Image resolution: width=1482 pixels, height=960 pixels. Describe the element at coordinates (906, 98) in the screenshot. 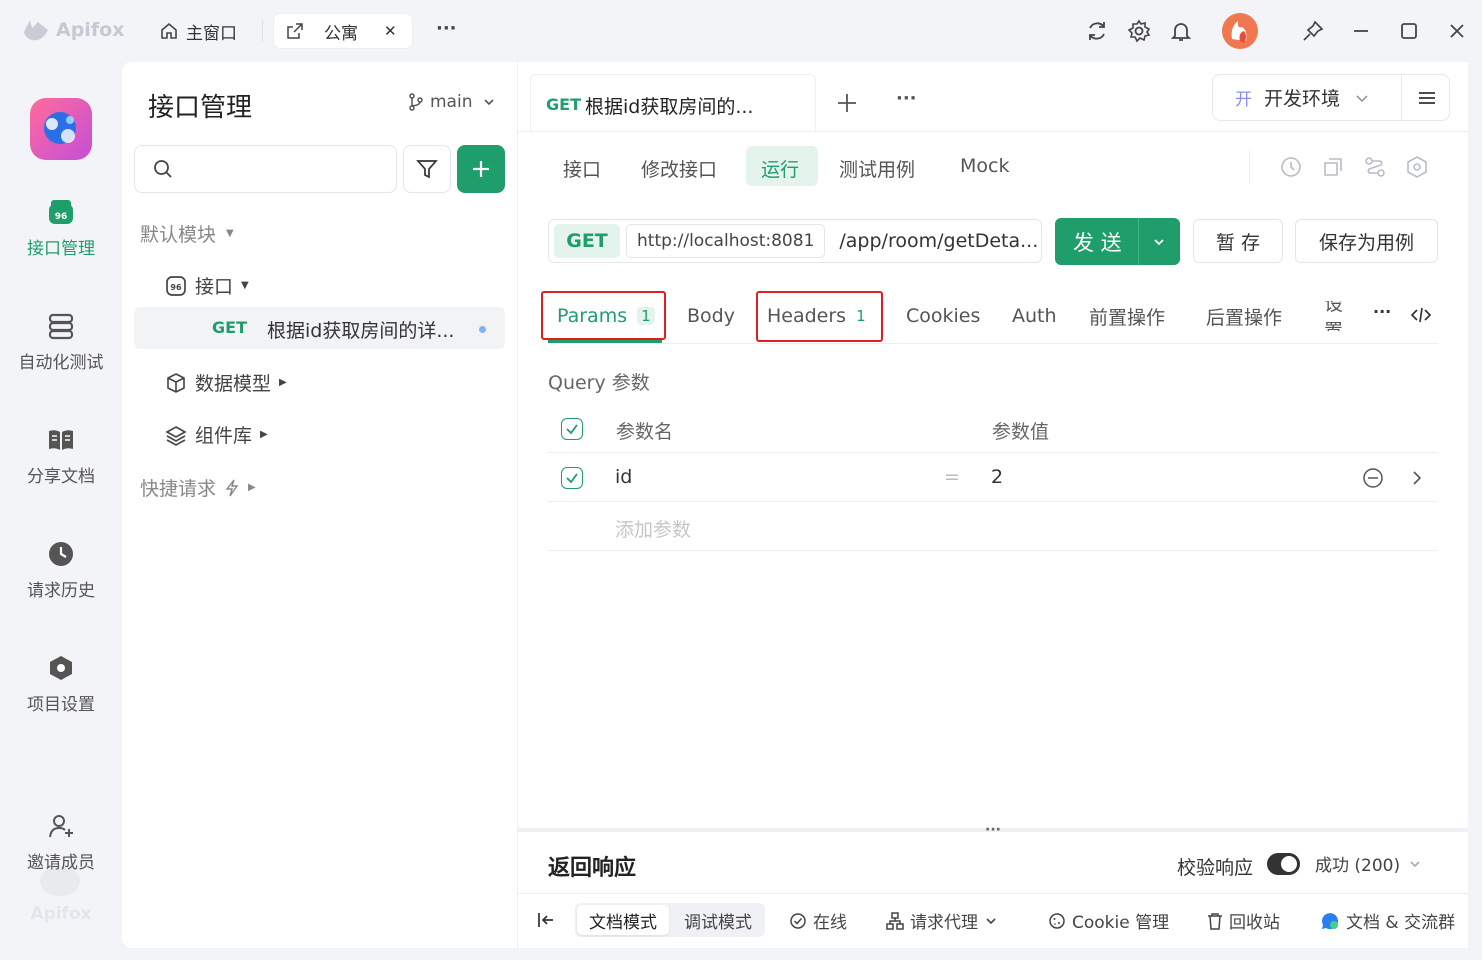

I see `more-icon: ···` at that location.